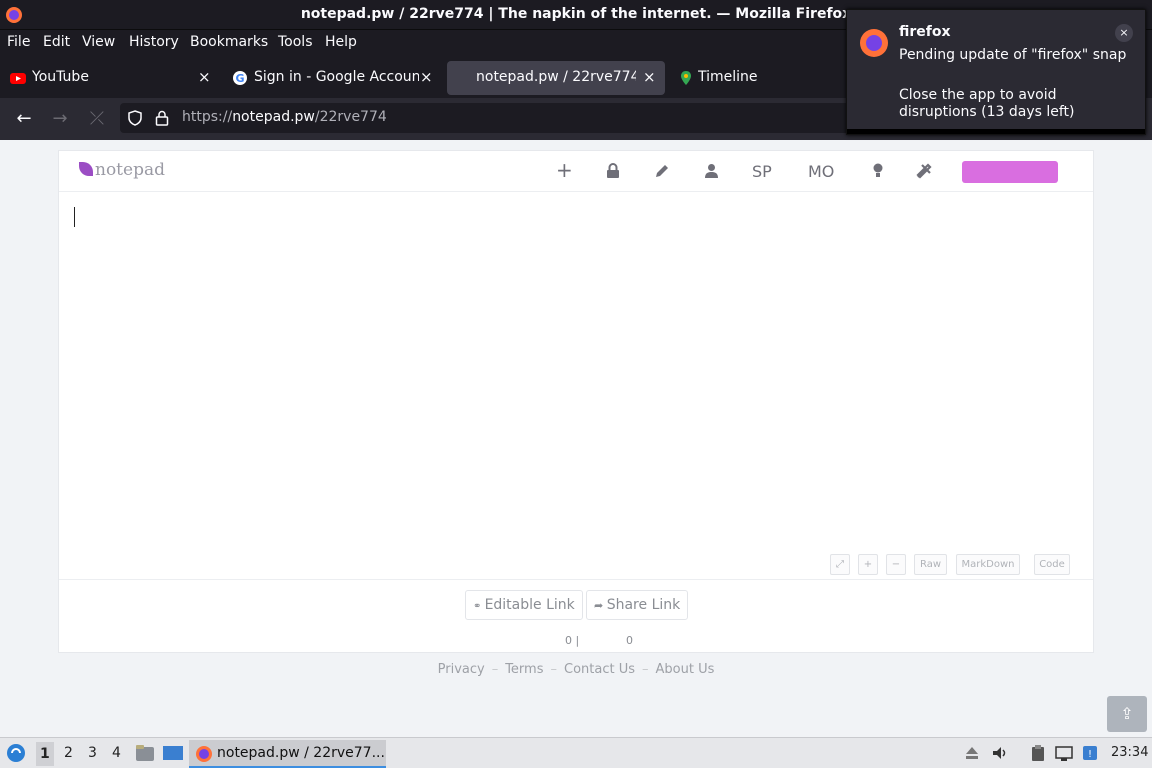  I want to click on code-button: Code, so click(1052, 564).